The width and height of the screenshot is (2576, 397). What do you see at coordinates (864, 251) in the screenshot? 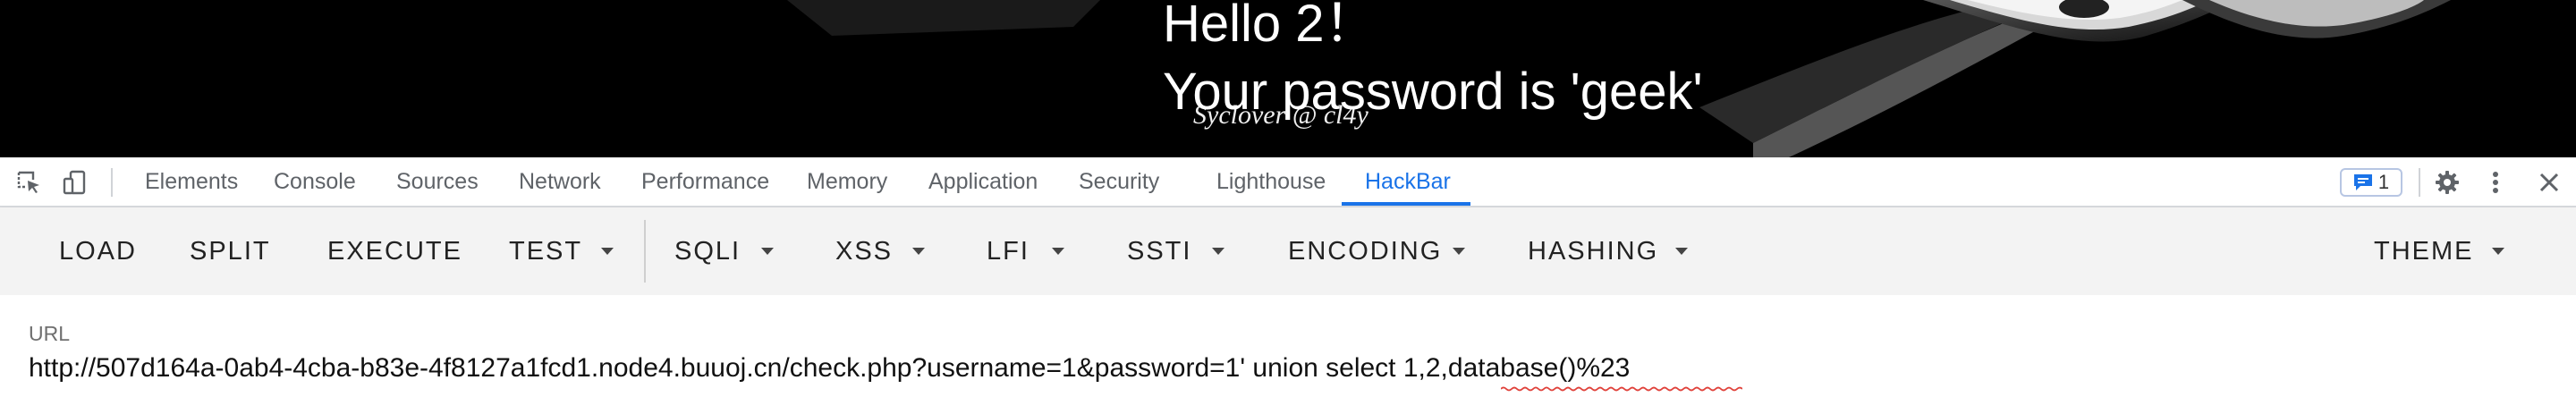
I see `xss-menu-button: XSS` at bounding box center [864, 251].